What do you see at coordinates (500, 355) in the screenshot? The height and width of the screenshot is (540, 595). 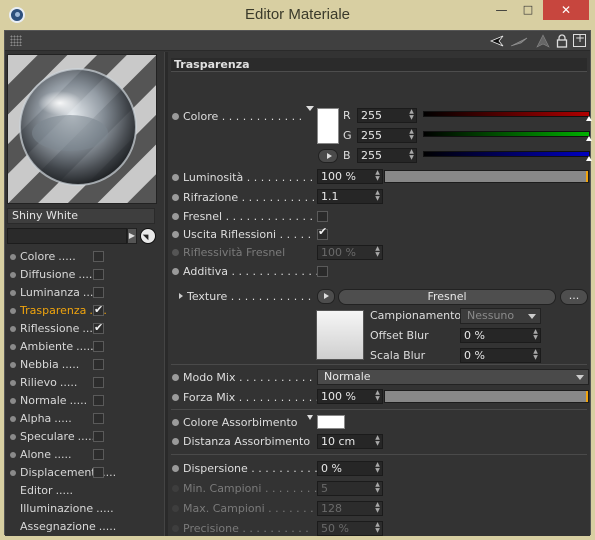 I see `scala-blur-field: 0 % ▲ ▼` at bounding box center [500, 355].